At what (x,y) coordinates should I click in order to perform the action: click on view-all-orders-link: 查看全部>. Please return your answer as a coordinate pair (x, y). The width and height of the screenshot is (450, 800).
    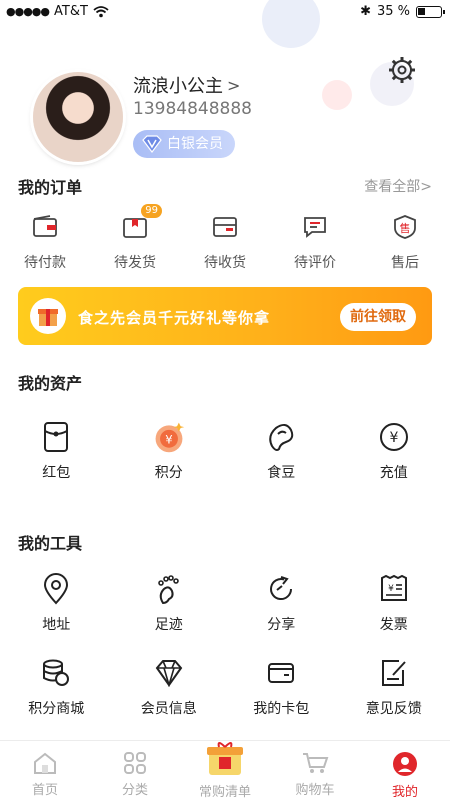
    Looking at the image, I should click on (398, 186).